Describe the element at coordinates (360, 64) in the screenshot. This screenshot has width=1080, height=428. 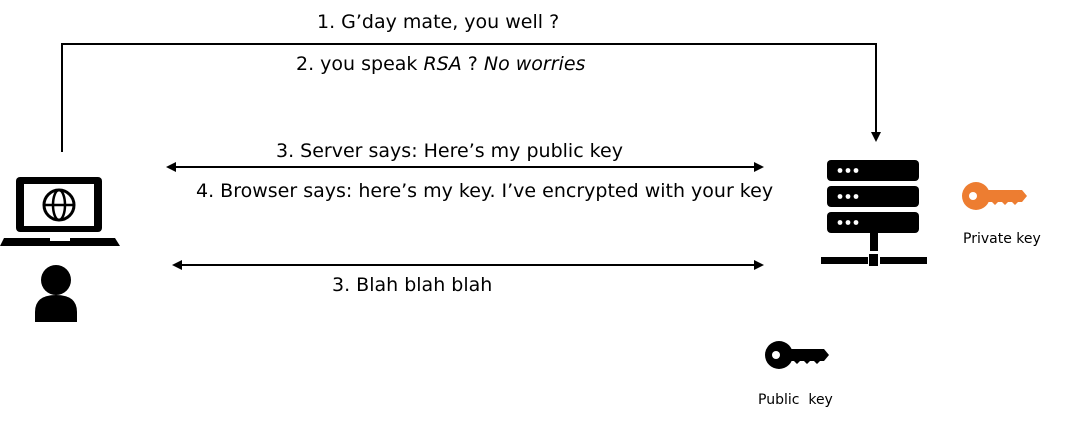
I see `message-2-prefix: 2. you speak` at that location.